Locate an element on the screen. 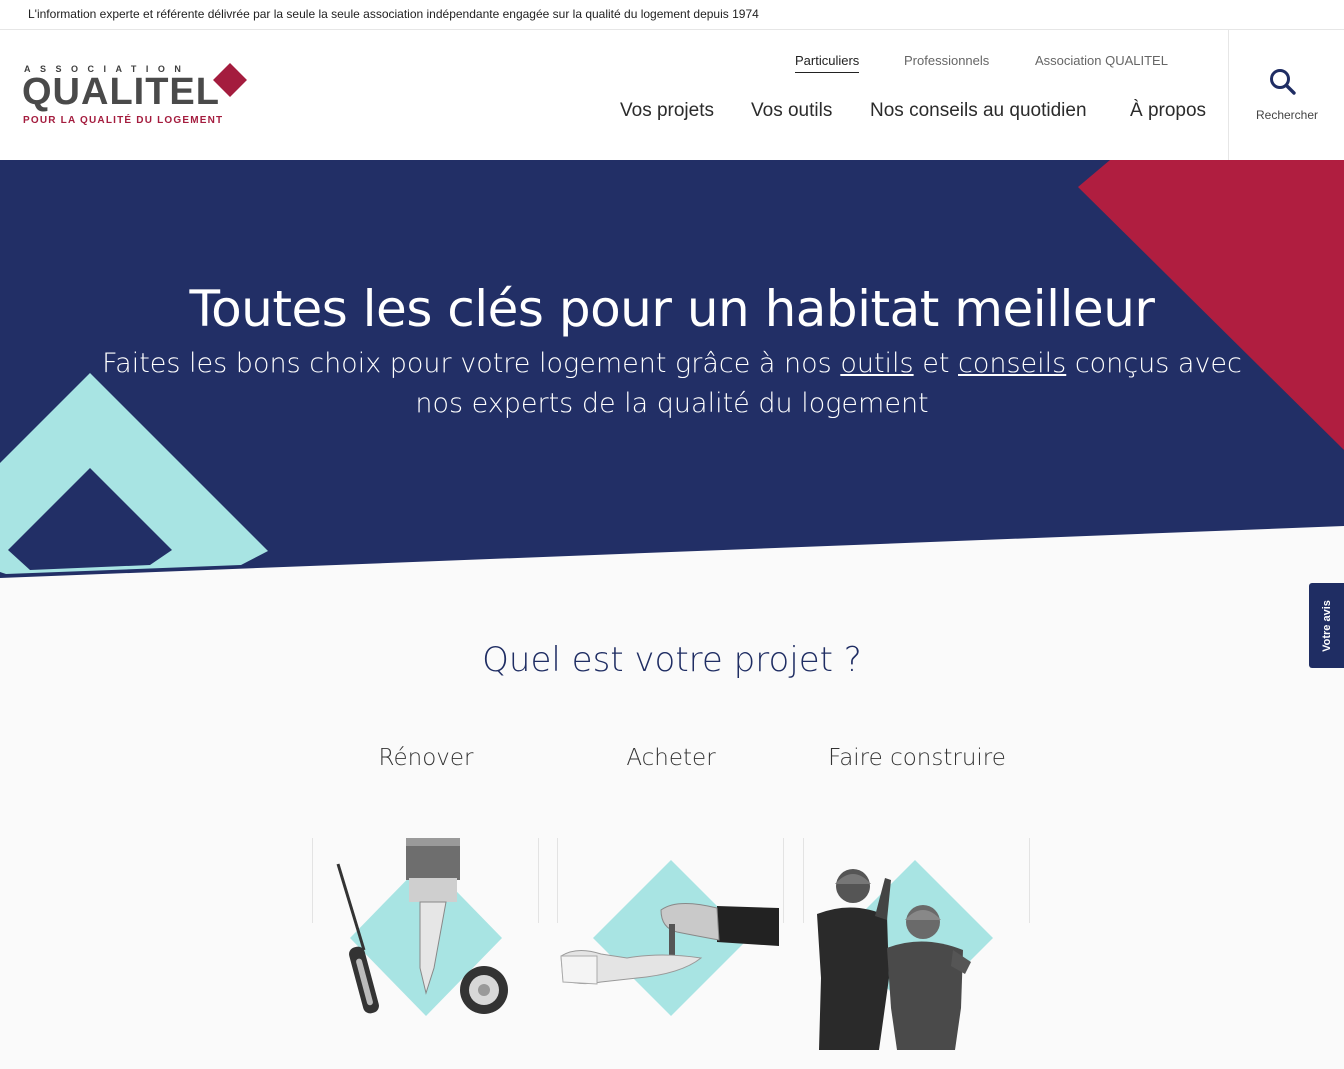 This screenshot has width=1344, height=1069. nav-a-propos: À propos is located at coordinates (1168, 111).